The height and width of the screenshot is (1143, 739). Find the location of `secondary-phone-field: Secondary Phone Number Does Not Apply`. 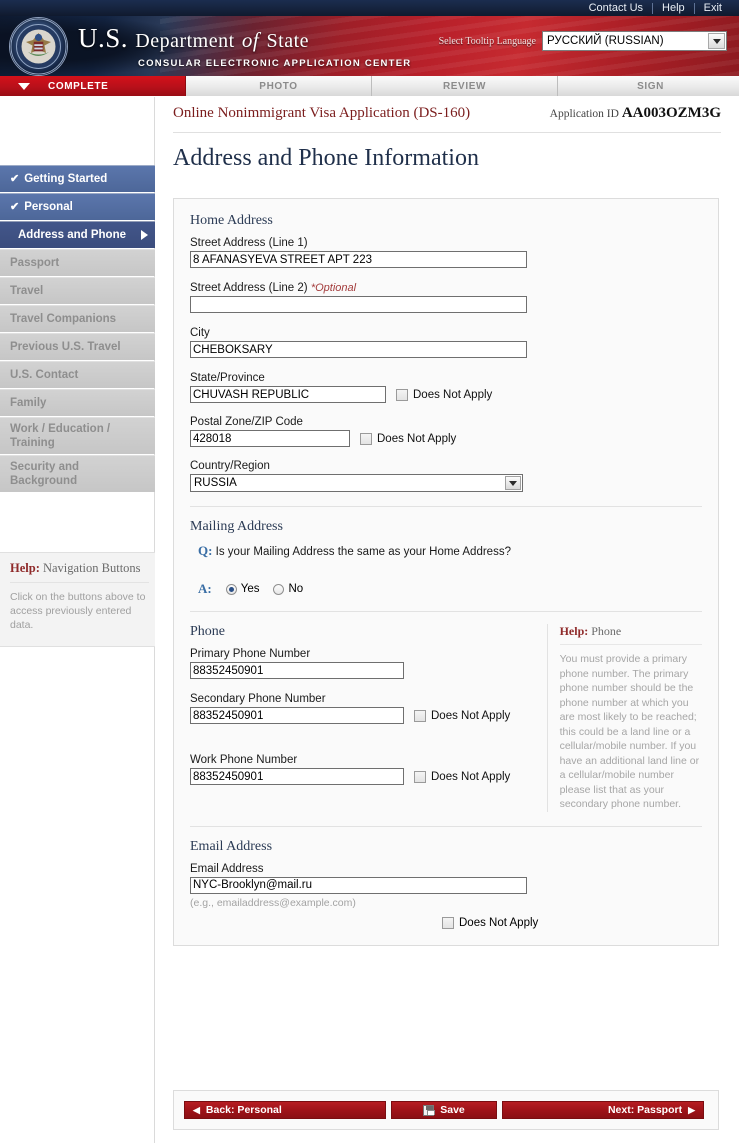

secondary-phone-field: Secondary Phone Number Does Not Apply is located at coordinates (363, 708).